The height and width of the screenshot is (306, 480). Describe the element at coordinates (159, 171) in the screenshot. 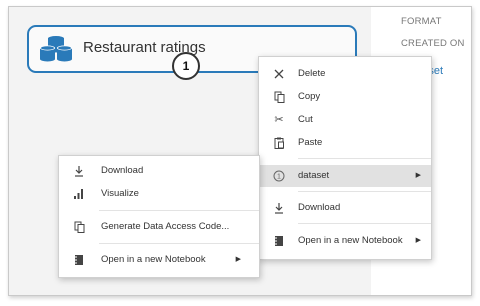

I see `submenu-item-download: Download` at that location.